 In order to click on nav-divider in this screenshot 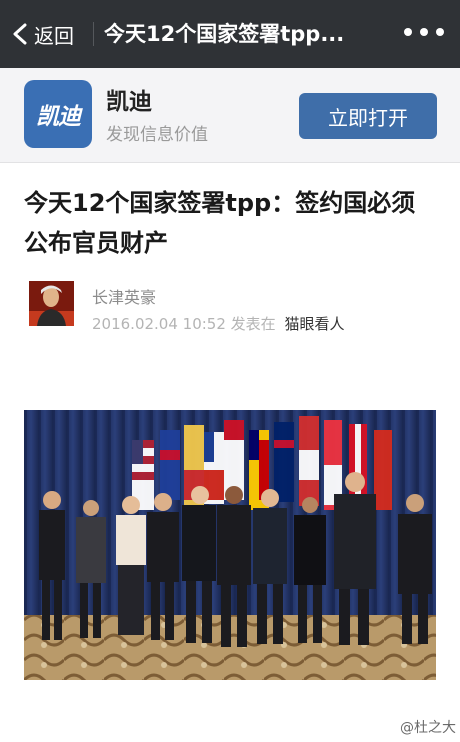, I will do `click(93, 34)`.